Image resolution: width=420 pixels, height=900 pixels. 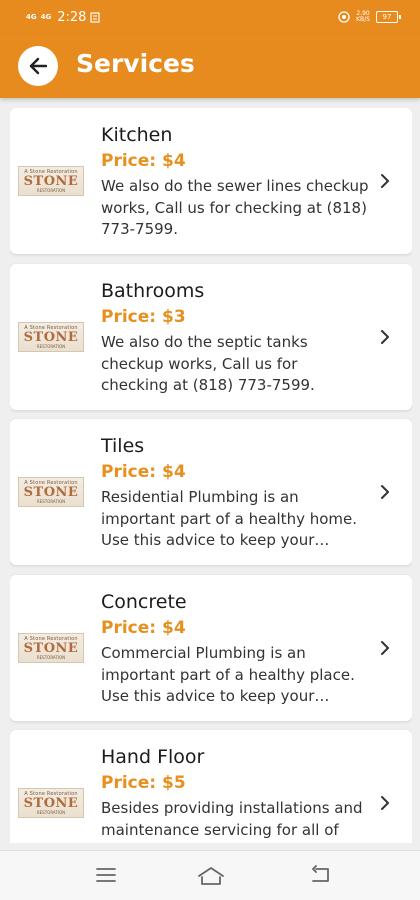 I want to click on notification-icon, so click(x=95, y=17).